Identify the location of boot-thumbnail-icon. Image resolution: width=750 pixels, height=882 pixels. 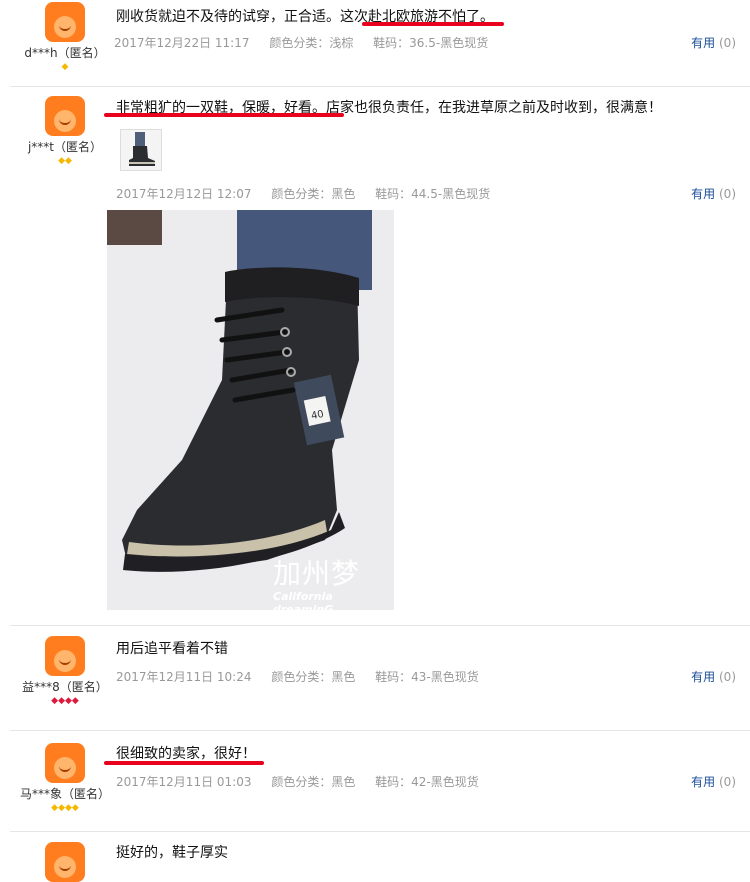
(142, 149).